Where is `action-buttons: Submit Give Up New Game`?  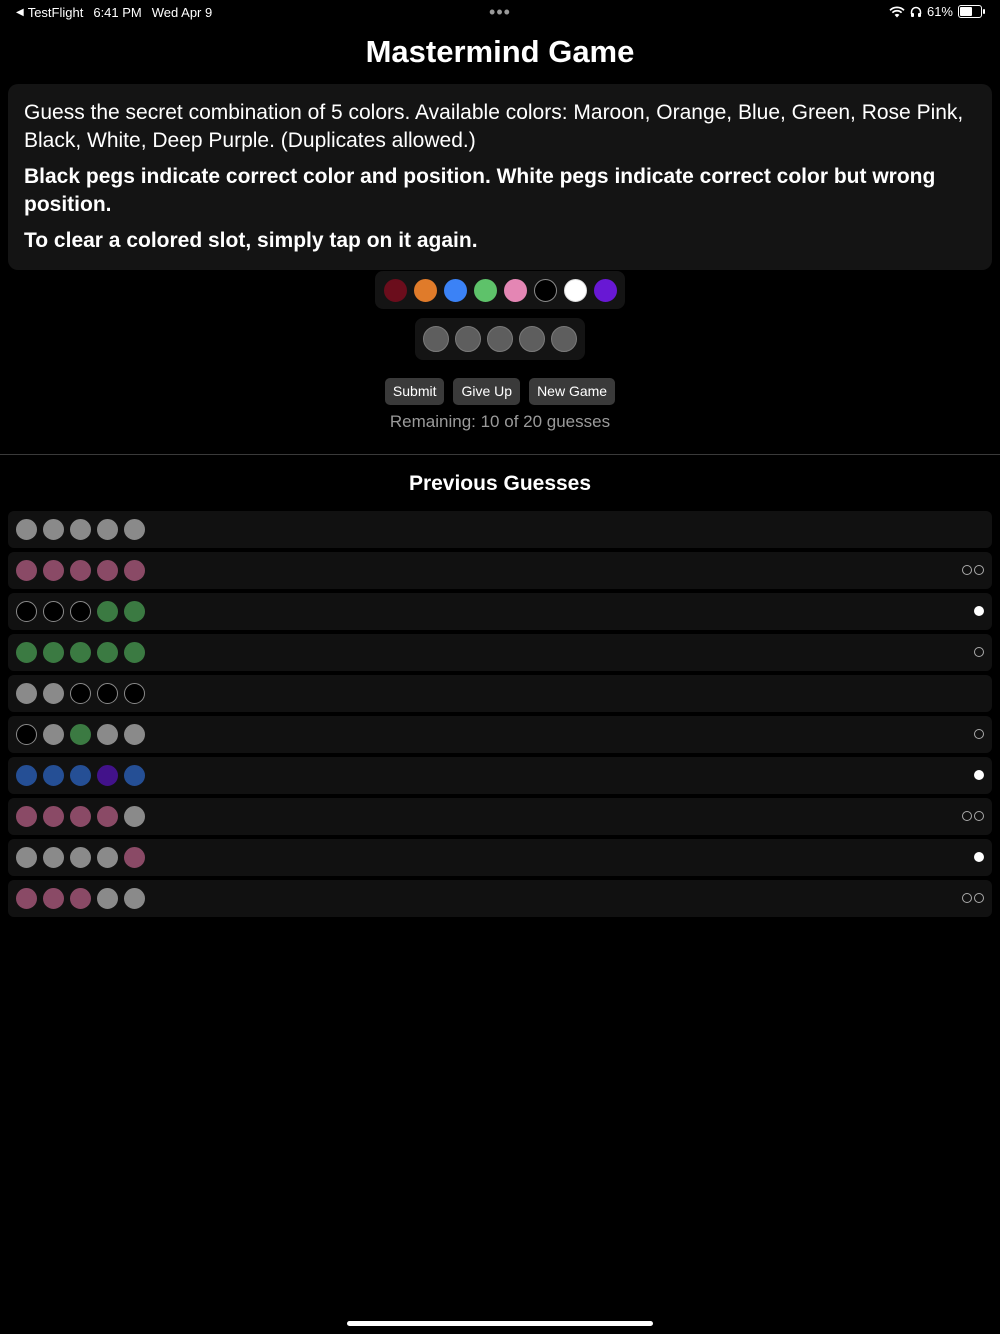
action-buttons: Submit Give Up New Game is located at coordinates (500, 391).